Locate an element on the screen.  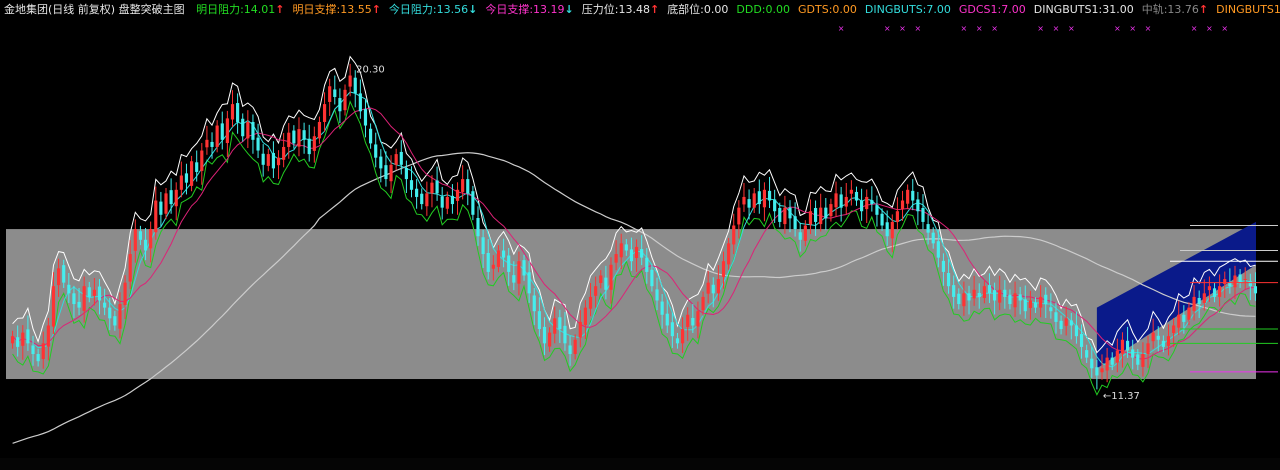
low-annotation: ←11.37 is located at coordinates (1121, 396).